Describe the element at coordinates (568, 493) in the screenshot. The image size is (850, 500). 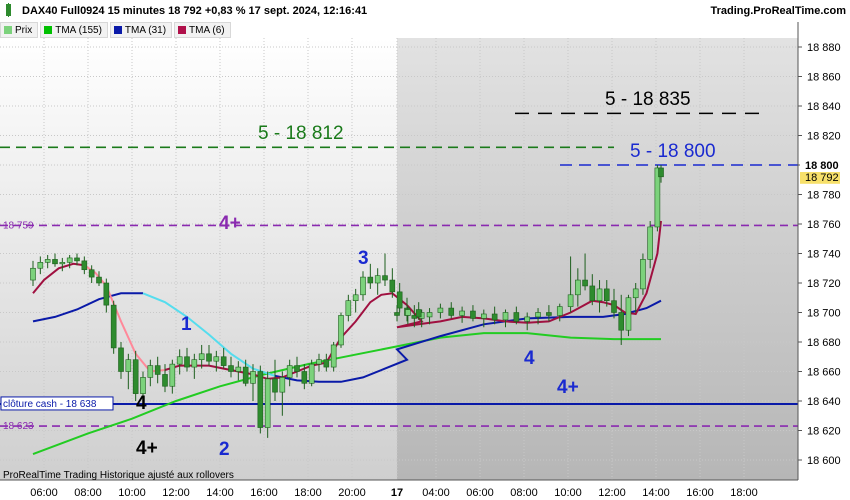
I see `x-tick-label: 10:00` at that location.